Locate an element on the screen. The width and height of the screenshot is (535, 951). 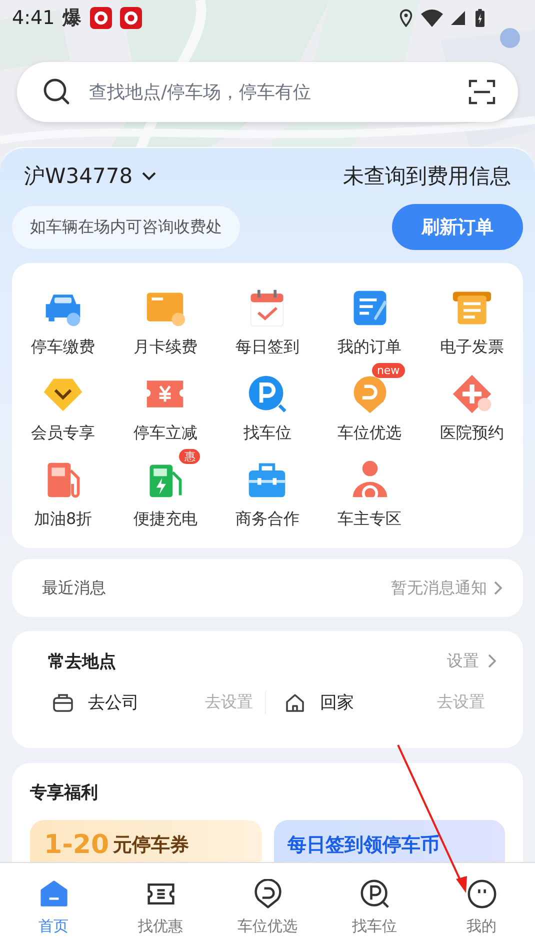
status-time: 4:41 is located at coordinates (33, 18).